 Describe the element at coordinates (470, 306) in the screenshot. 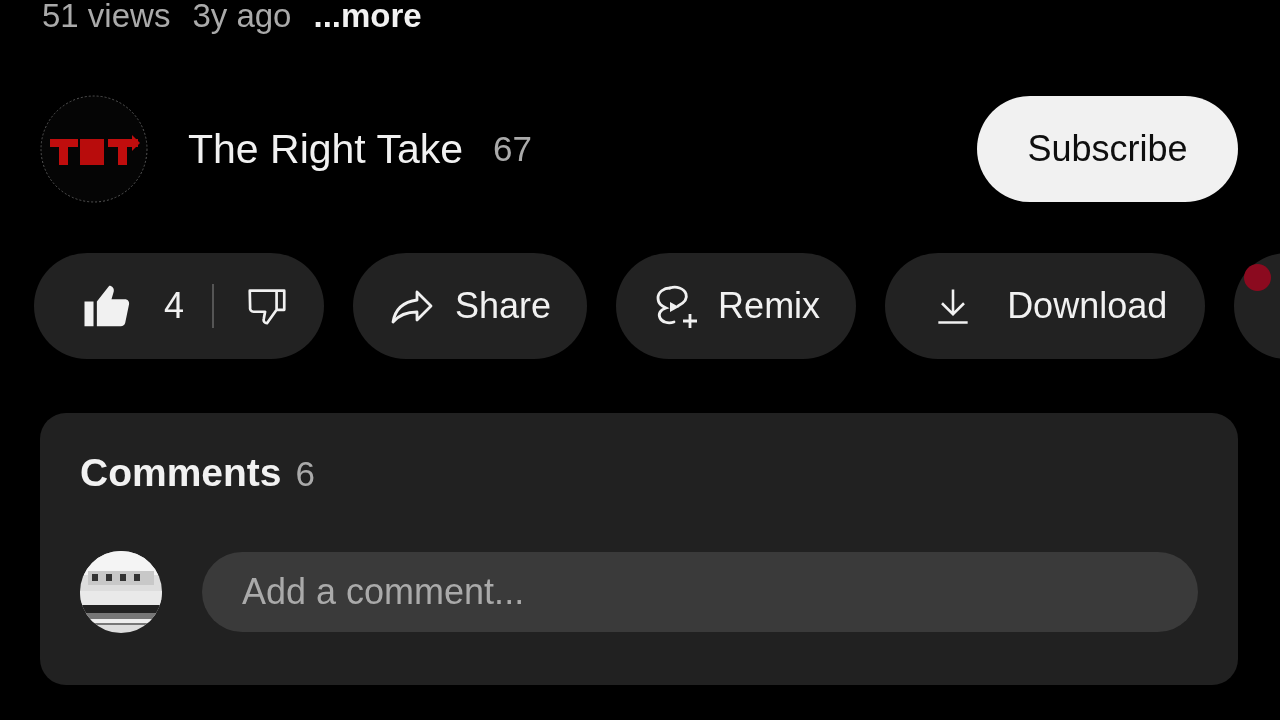

I see `share-button: Share` at that location.